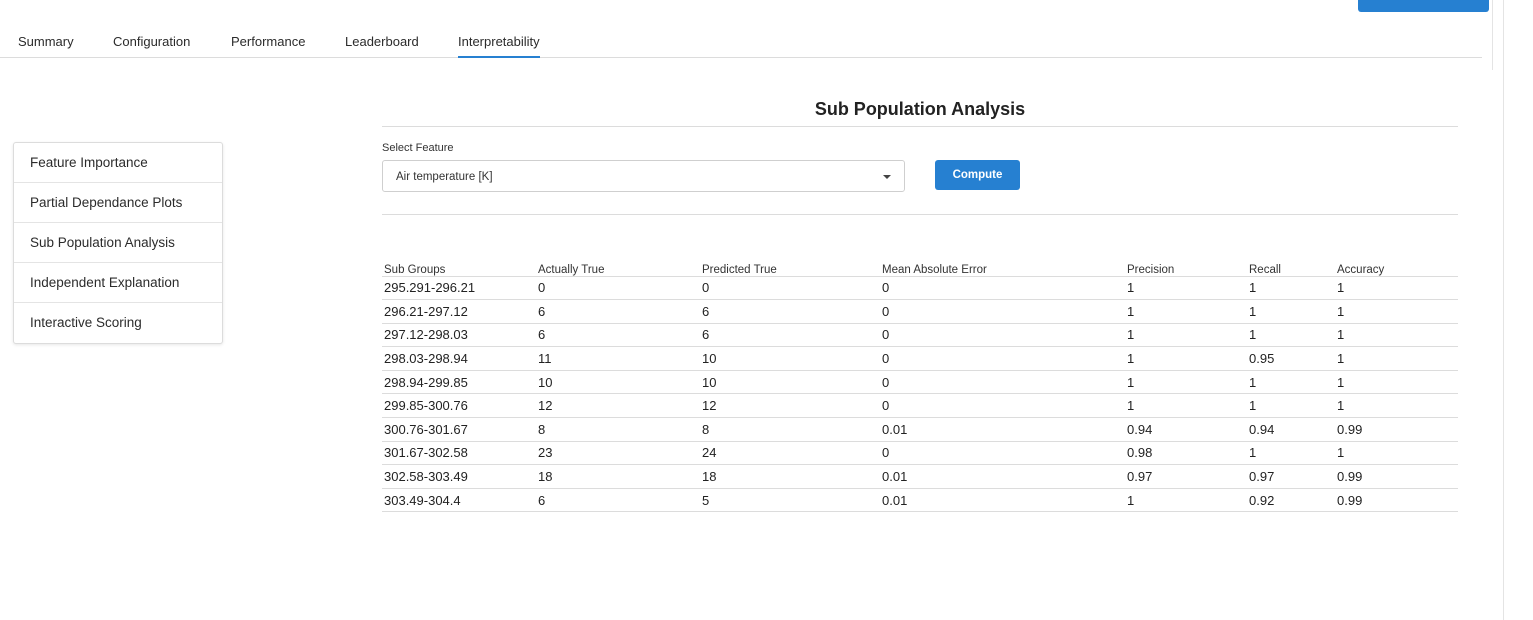 The image size is (1533, 620). Describe the element at coordinates (920, 109) in the screenshot. I see `page-title: Sub Population Analysis` at that location.